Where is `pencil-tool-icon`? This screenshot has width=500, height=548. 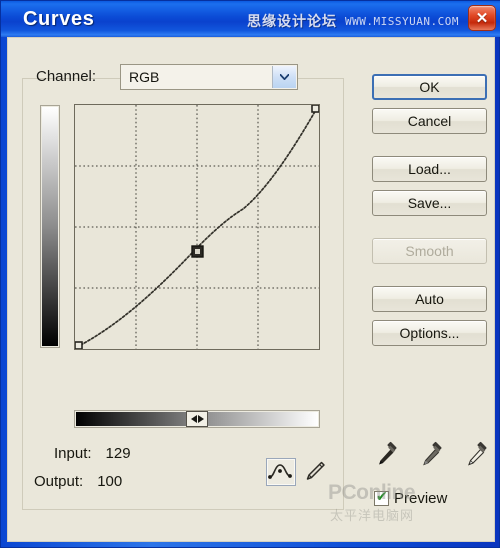
pencil-tool-icon is located at coordinates (315, 470).